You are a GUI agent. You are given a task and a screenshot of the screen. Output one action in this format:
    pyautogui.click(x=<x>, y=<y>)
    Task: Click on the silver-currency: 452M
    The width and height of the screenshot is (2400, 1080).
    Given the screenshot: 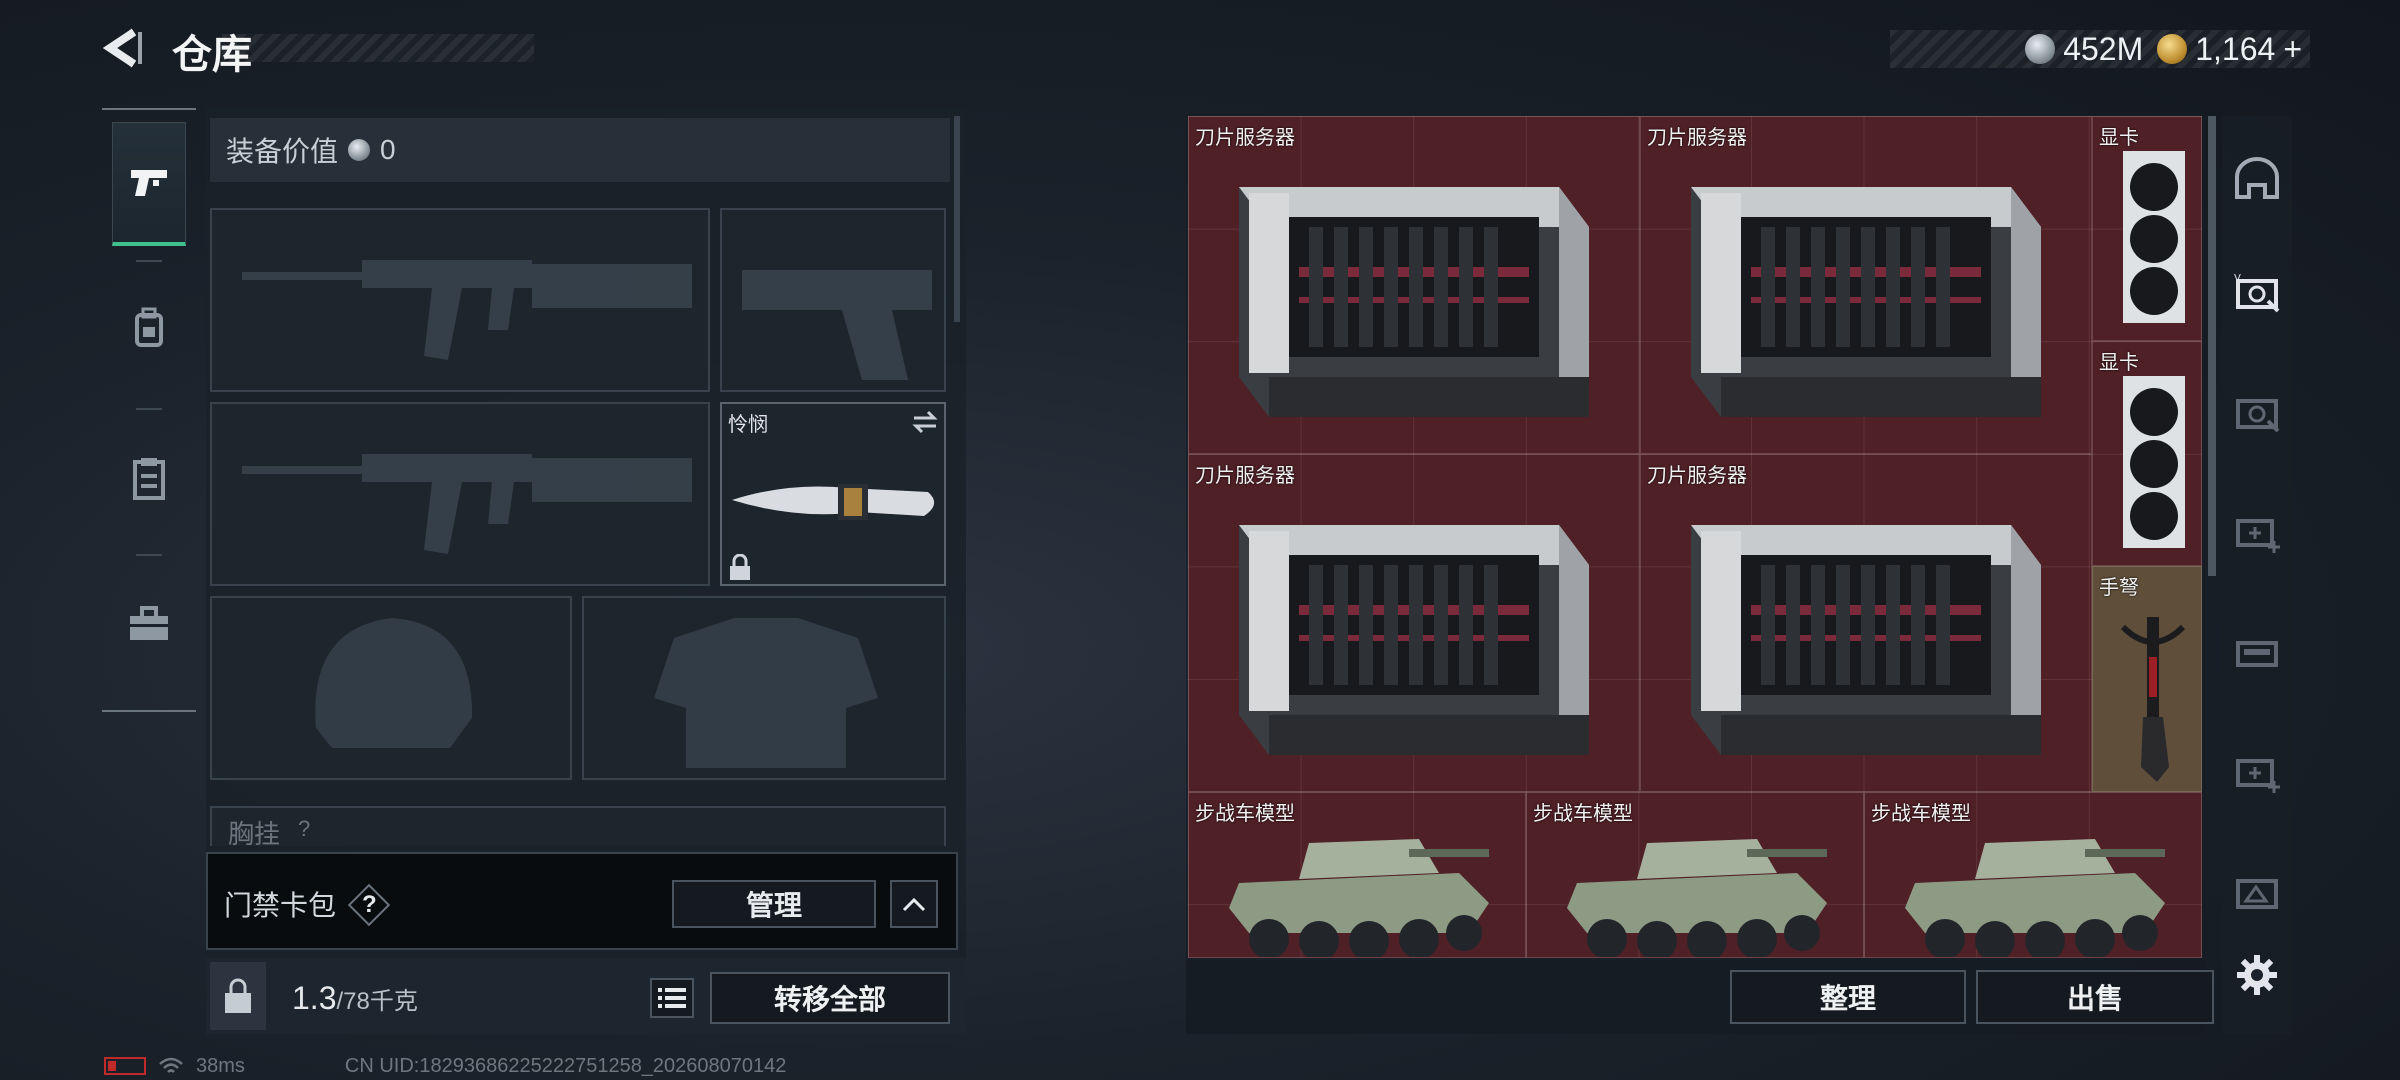 What is the action you would take?
    pyautogui.click(x=2084, y=49)
    